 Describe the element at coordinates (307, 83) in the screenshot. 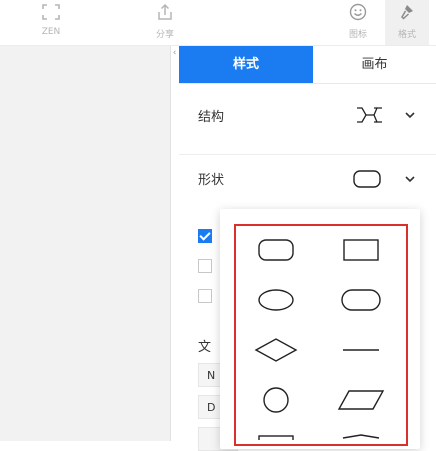

I see `tab-divider` at that location.